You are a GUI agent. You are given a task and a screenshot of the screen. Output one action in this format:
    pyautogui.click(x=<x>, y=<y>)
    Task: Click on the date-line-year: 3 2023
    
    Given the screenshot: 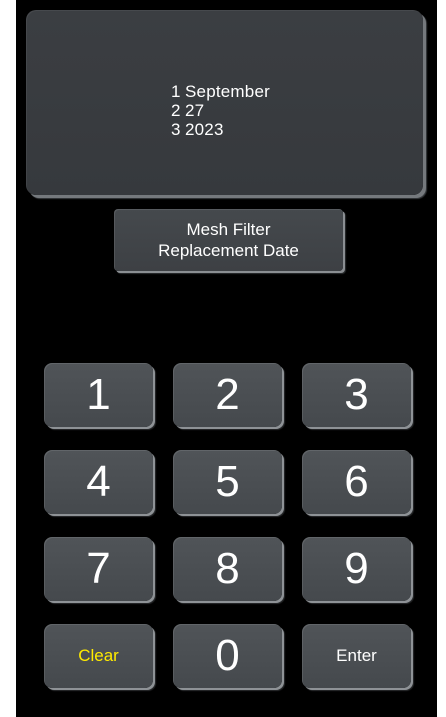 What is the action you would take?
    pyautogui.click(x=220, y=129)
    